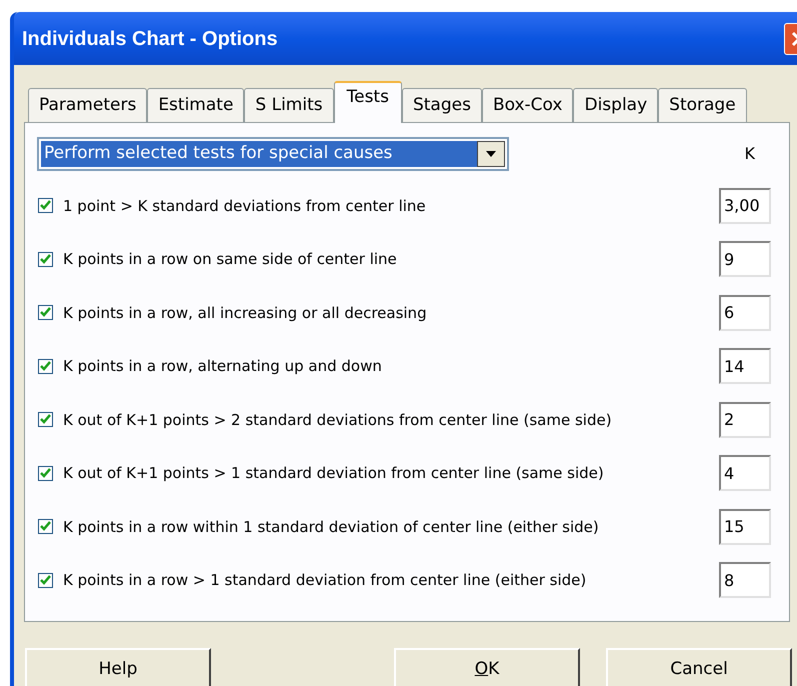 This screenshot has width=797, height=686. Describe the element at coordinates (88, 105) in the screenshot. I see `tab: Parameters` at that location.